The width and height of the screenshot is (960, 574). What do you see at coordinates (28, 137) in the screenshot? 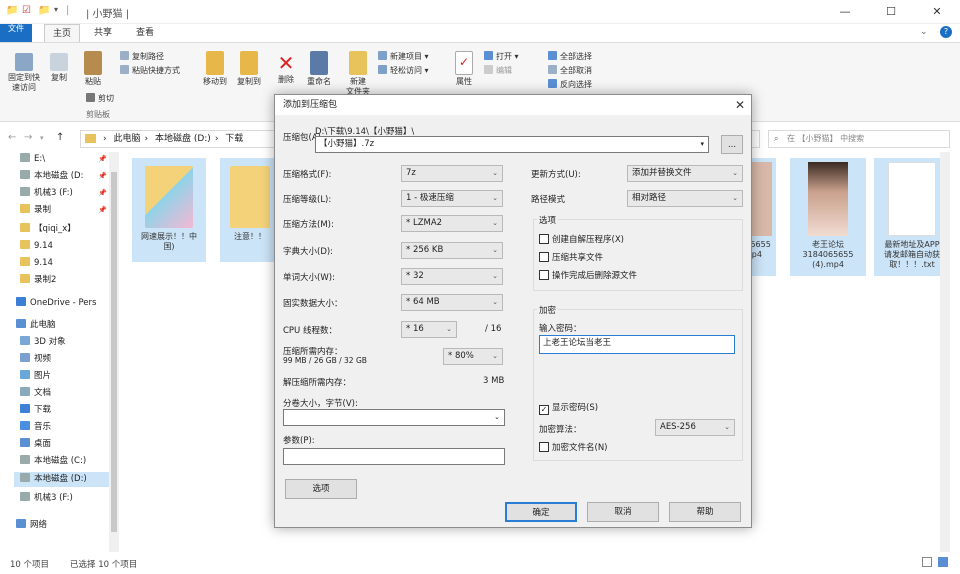
I see `forward-icon: →` at bounding box center [28, 137].